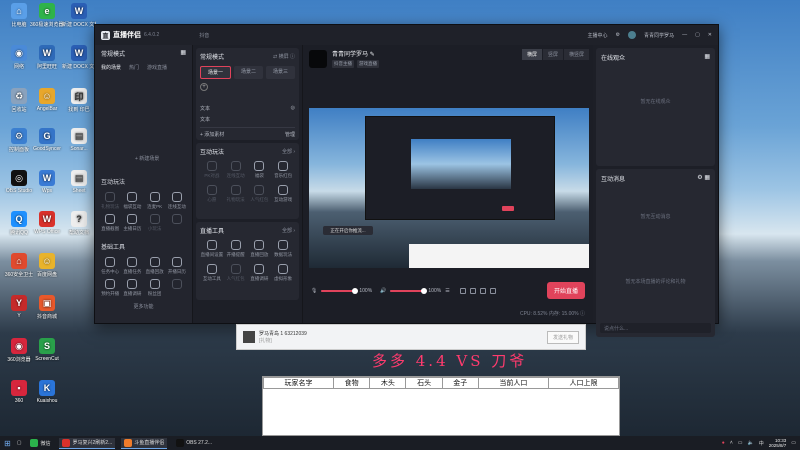 This screenshot has height=450, width=800. What do you see at coordinates (144, 443) in the screenshot?
I see `taskbar-app: 斗鱼直播伴侣` at bounding box center [144, 443].